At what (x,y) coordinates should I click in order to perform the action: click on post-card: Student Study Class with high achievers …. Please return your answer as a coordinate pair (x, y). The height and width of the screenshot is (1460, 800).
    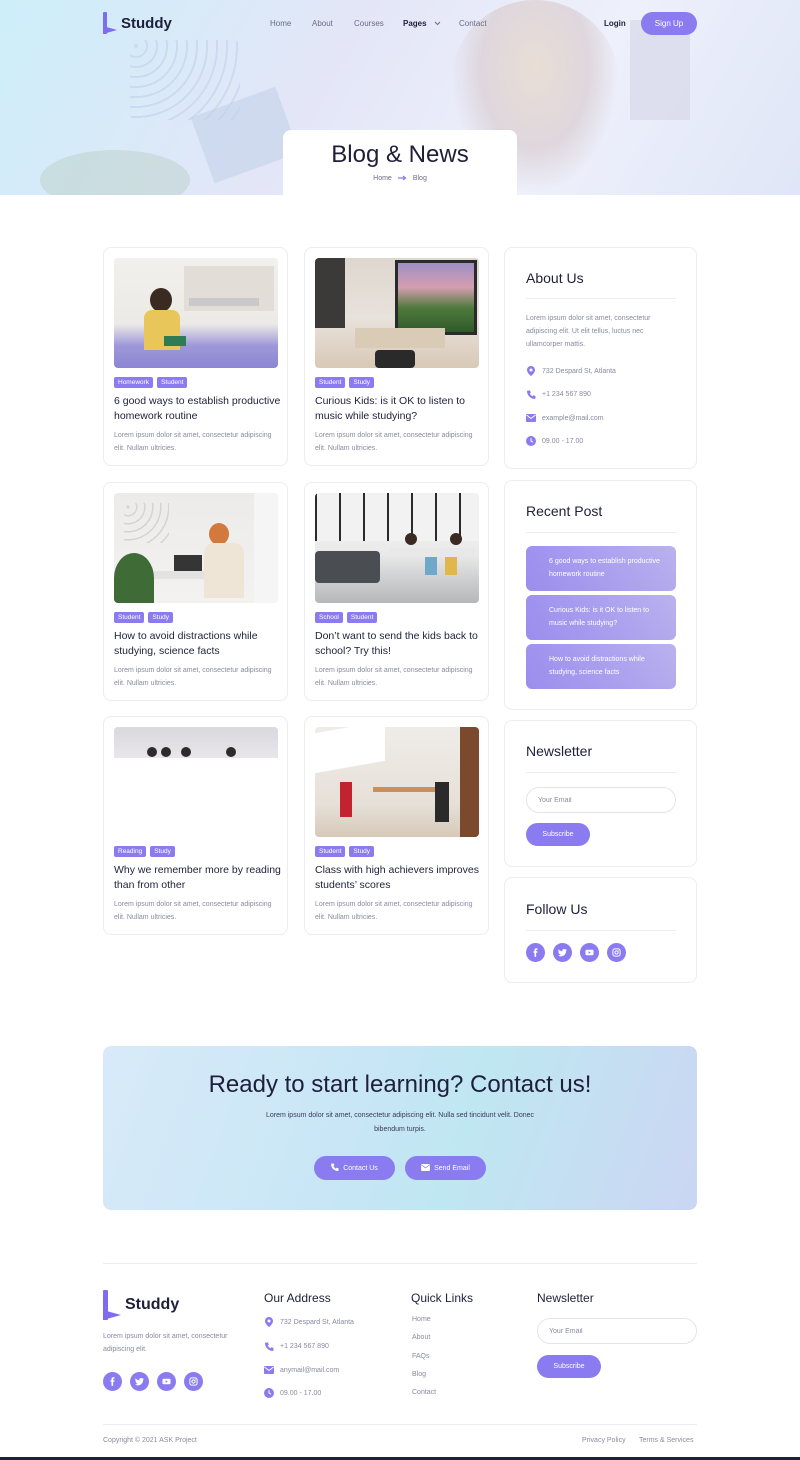
    Looking at the image, I should click on (396, 825).